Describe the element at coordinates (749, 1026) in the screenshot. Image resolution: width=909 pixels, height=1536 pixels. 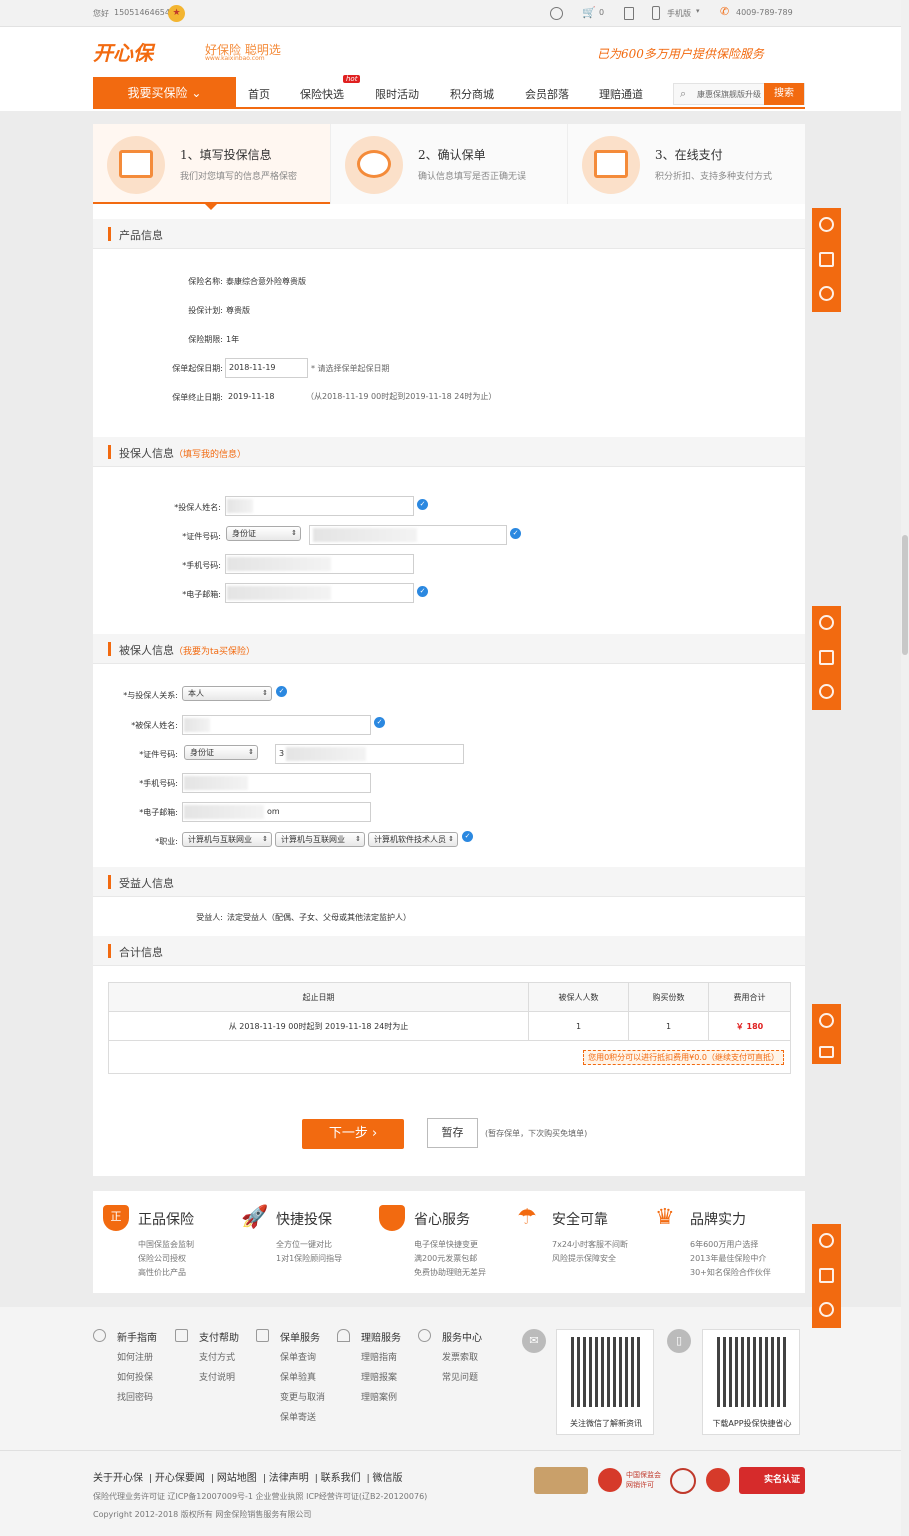
I see `price-cell: ￥ 180` at that location.